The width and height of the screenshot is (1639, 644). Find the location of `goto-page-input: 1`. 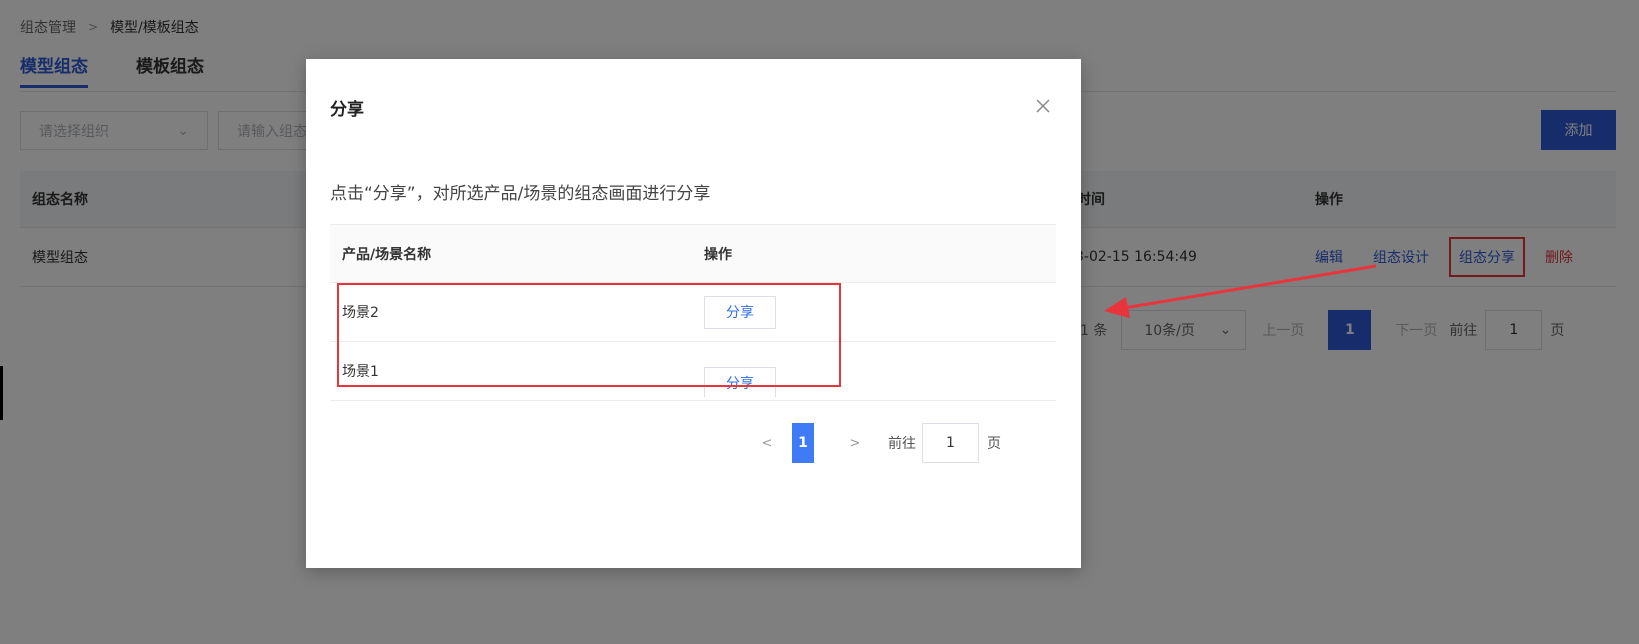

goto-page-input: 1 is located at coordinates (950, 443).